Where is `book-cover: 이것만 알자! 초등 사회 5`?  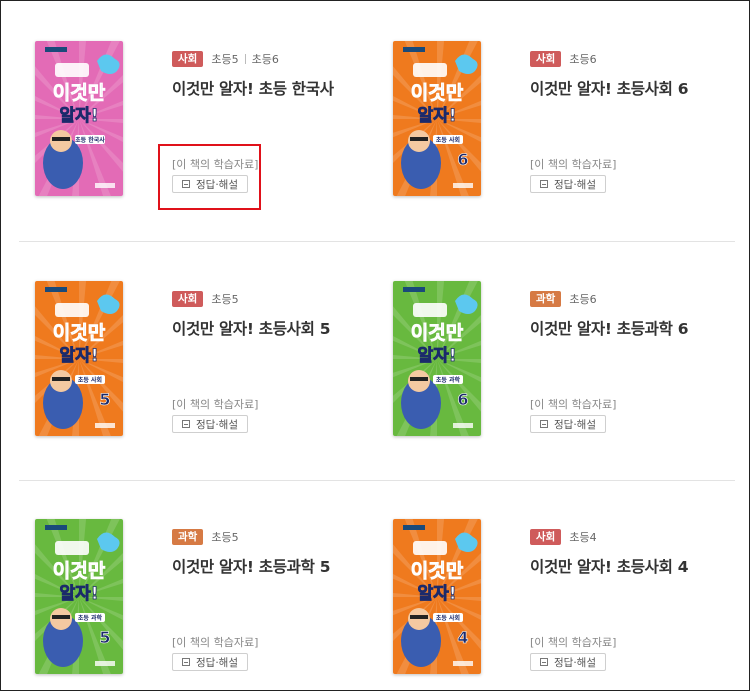
book-cover: 이것만 알자! 초등 사회 5 is located at coordinates (79, 358).